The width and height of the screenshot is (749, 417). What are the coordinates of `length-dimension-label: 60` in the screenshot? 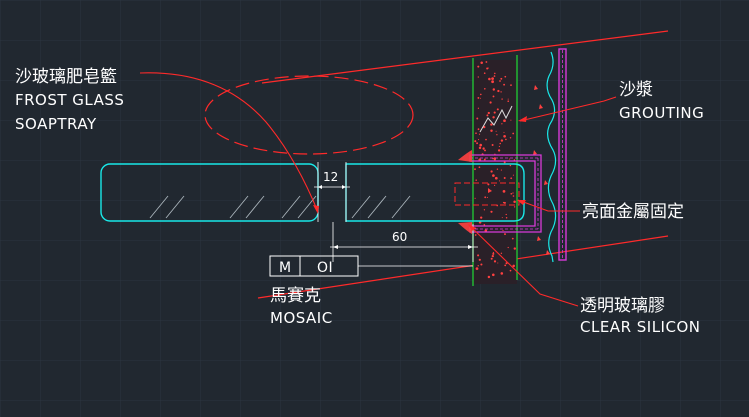 It's located at (399, 237).